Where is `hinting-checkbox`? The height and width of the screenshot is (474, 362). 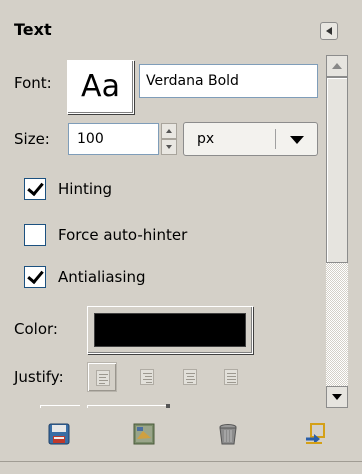 hinting-checkbox is located at coordinates (35, 189).